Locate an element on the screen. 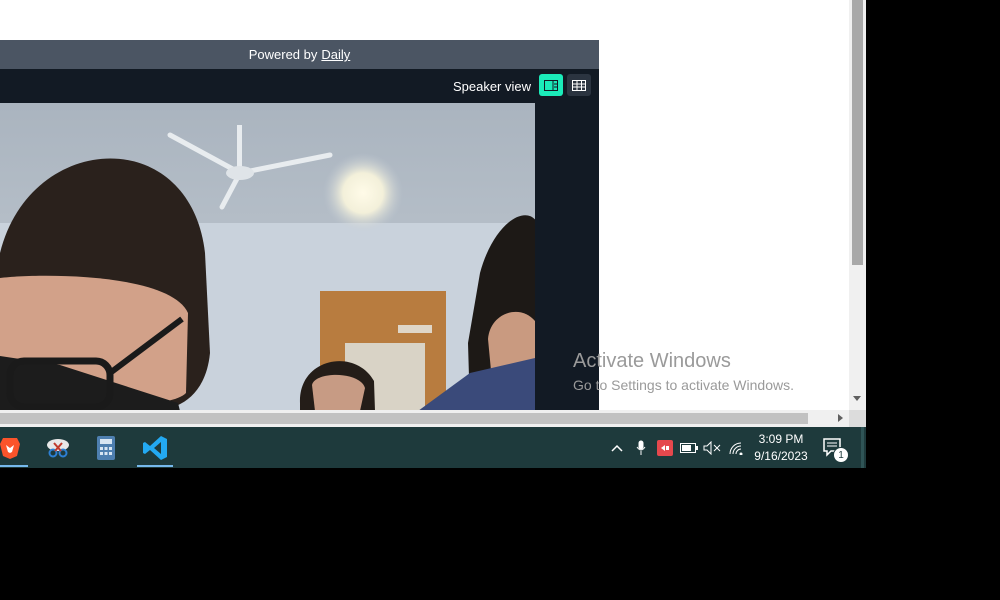 Image resolution: width=1000 pixels, height=600 pixels. taskbar-visual-studio-code is located at coordinates (155, 447).